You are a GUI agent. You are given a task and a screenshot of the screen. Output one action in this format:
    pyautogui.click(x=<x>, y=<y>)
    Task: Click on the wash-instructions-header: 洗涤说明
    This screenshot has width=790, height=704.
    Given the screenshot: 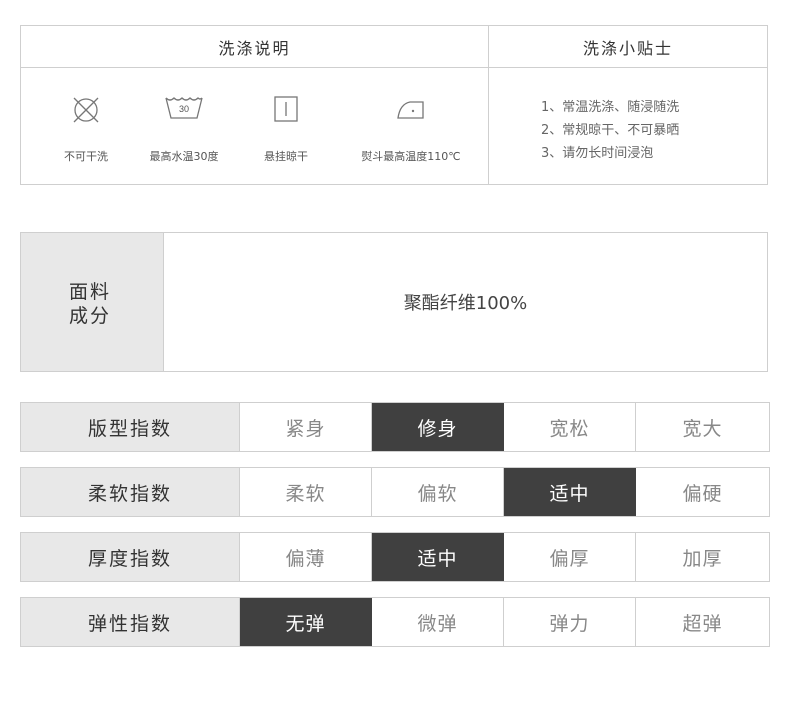 What is the action you would take?
    pyautogui.click(x=255, y=47)
    